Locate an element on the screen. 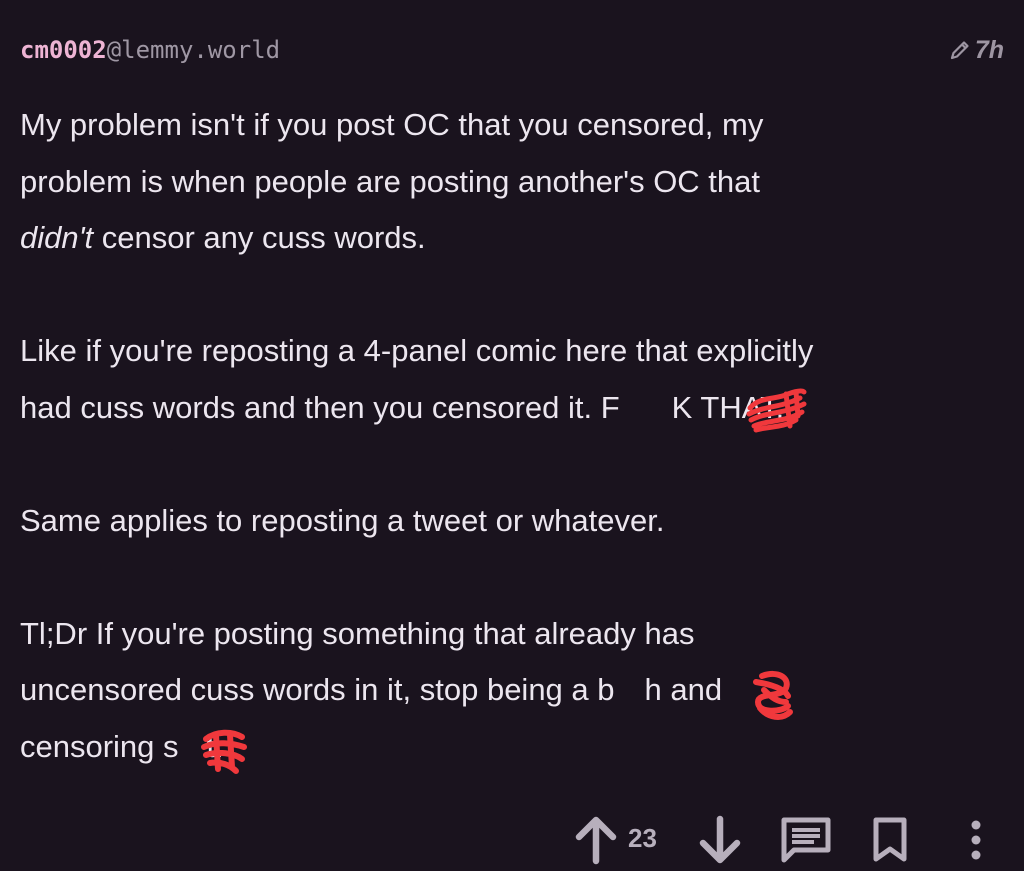  author-link: cm0002@lemmy.world is located at coordinates (150, 50).